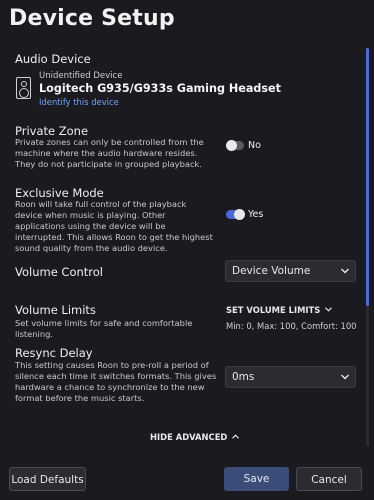 The image size is (374, 500). What do you see at coordinates (59, 272) in the screenshot?
I see `volume-control-title: Volume Control` at bounding box center [59, 272].